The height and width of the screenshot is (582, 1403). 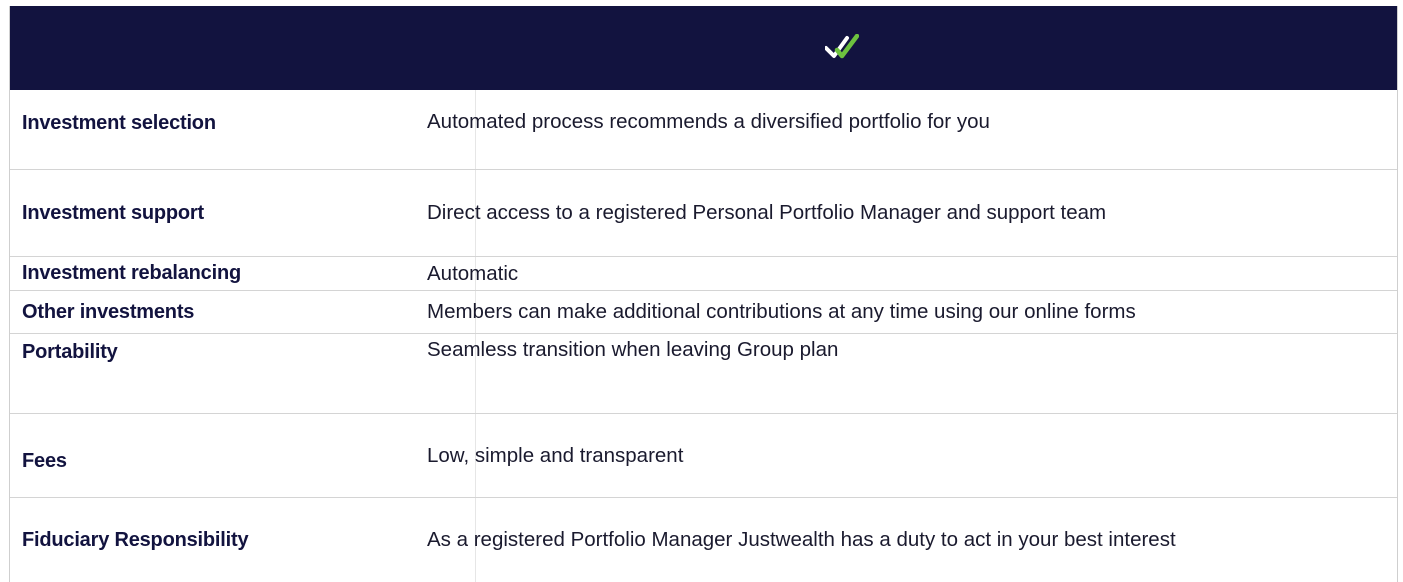 I want to click on row-label: Portability, so click(x=70, y=352).